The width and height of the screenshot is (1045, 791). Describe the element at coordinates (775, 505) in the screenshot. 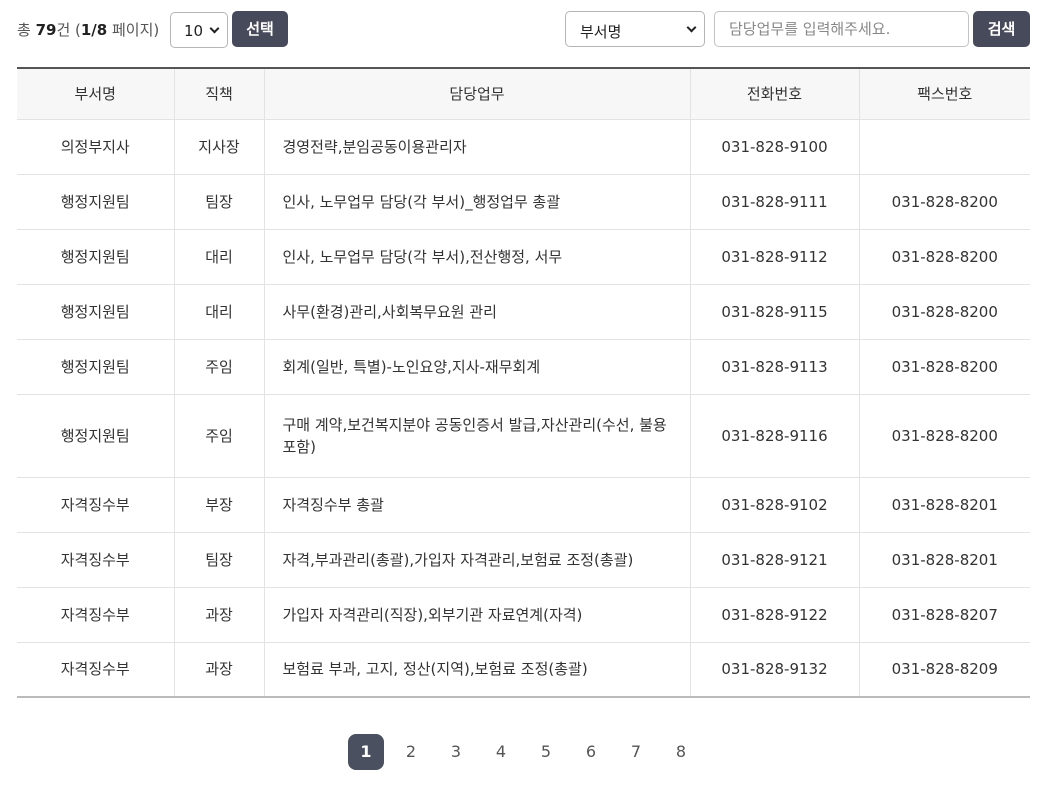

I see `cell-phone: 031-828-9102` at that location.